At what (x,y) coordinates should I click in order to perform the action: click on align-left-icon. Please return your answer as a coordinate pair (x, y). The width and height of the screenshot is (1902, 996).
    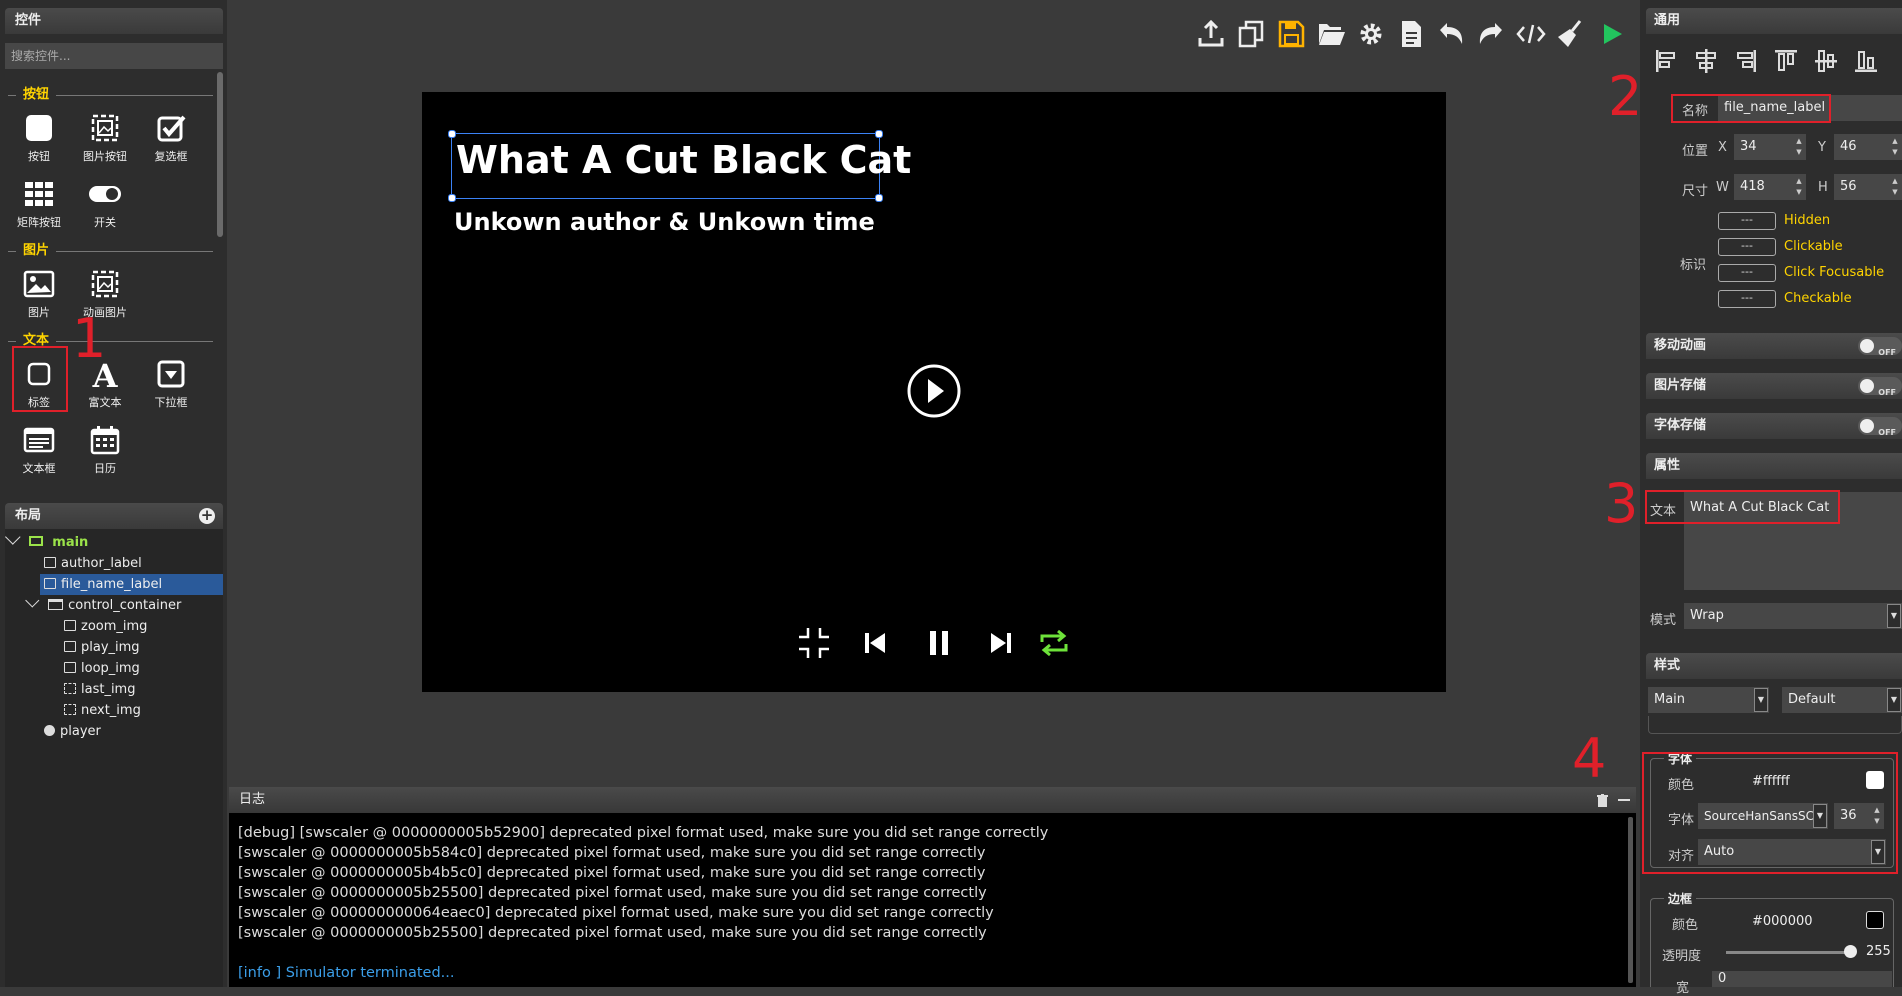
    Looking at the image, I should click on (1666, 61).